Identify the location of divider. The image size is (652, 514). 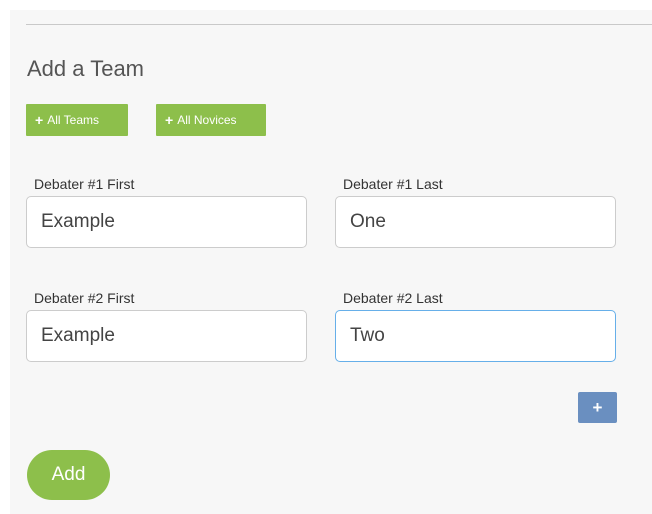
(339, 24).